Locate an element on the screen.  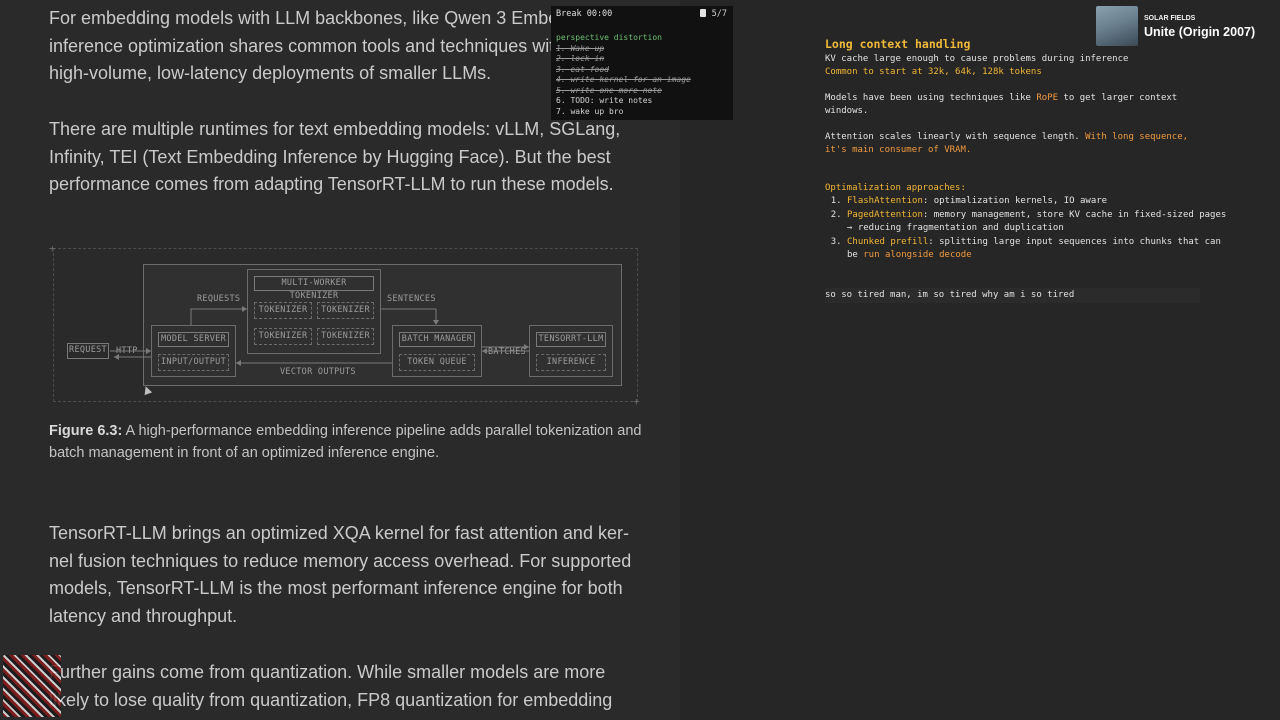
approaches-heading: Optimalization approaches: is located at coordinates (895, 188).